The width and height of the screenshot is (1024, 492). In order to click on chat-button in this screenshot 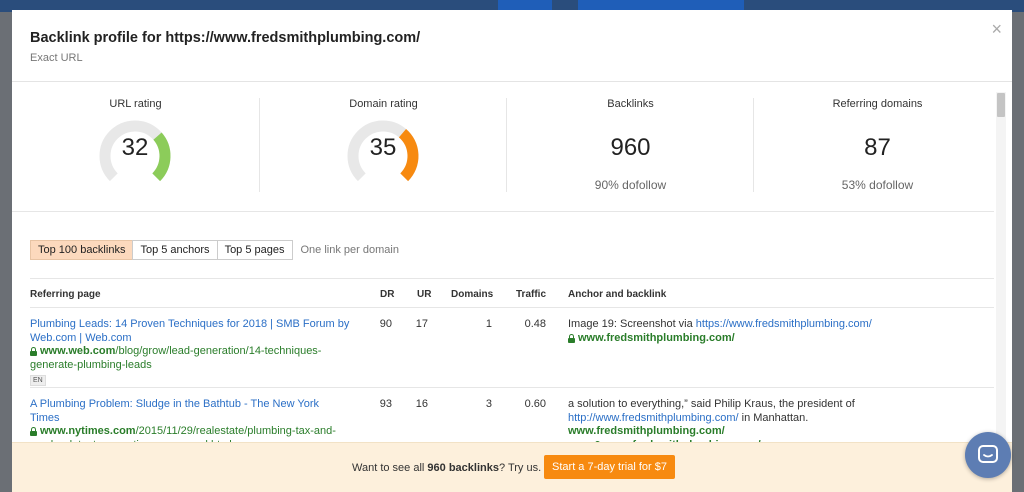, I will do `click(988, 455)`.